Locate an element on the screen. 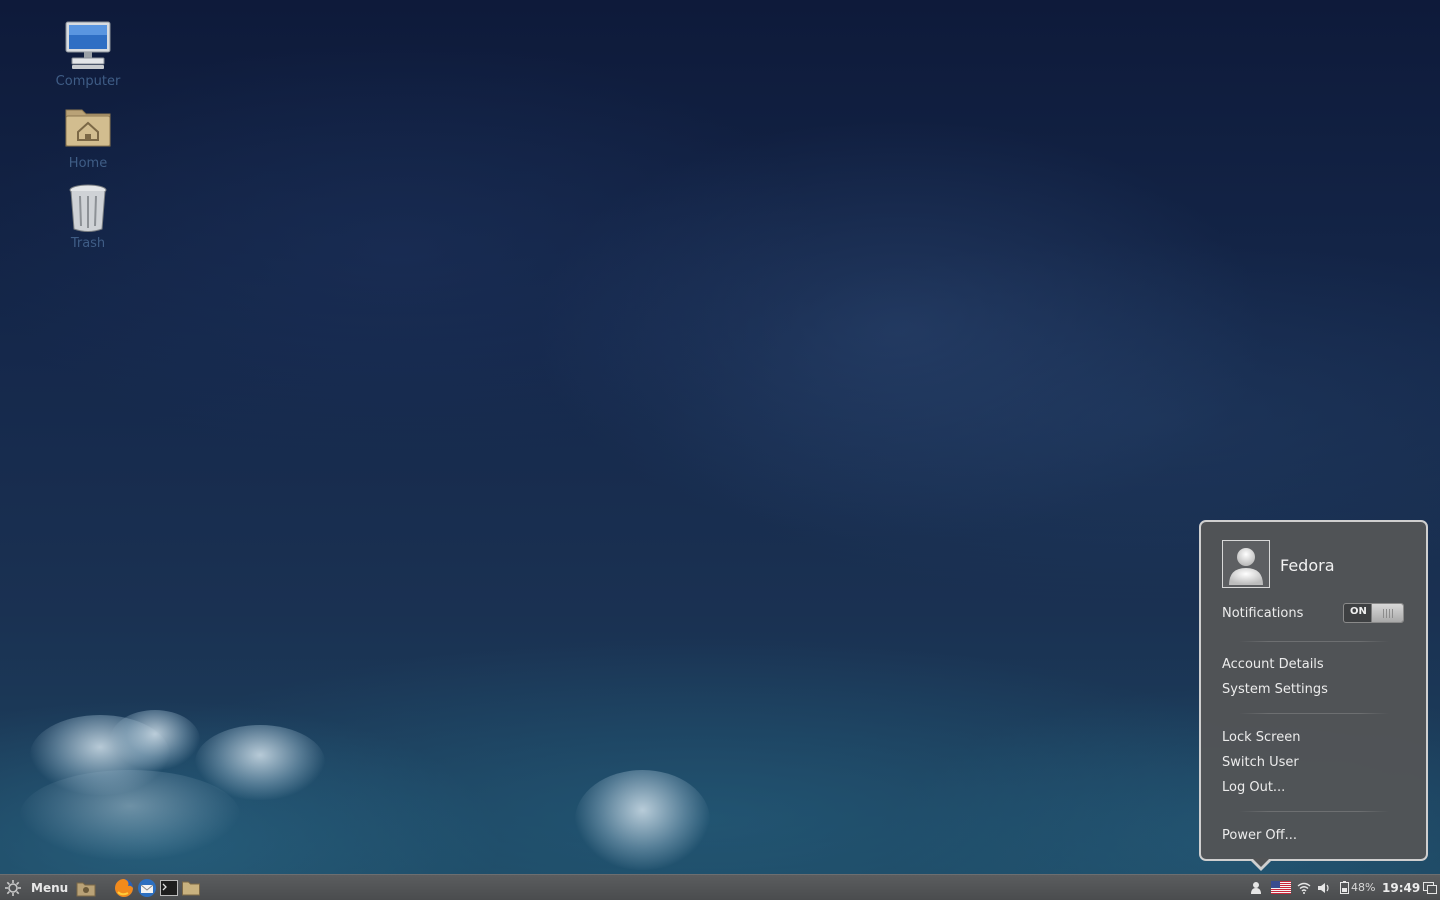 This screenshot has width=1440, height=900. notifications-label: Notifications is located at coordinates (1263, 613).